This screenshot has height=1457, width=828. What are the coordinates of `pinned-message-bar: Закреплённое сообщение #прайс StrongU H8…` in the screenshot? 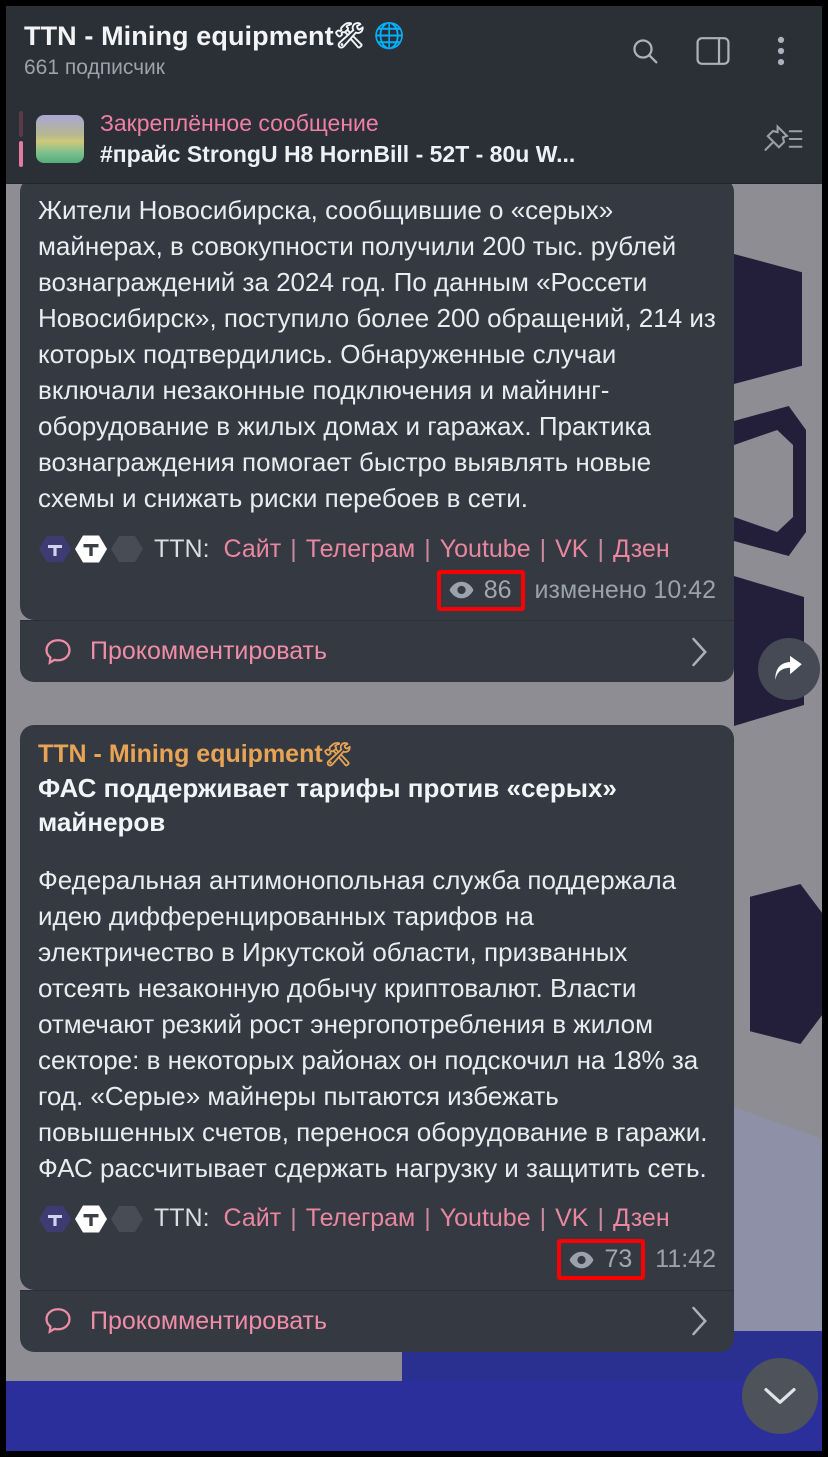 It's located at (414, 139).